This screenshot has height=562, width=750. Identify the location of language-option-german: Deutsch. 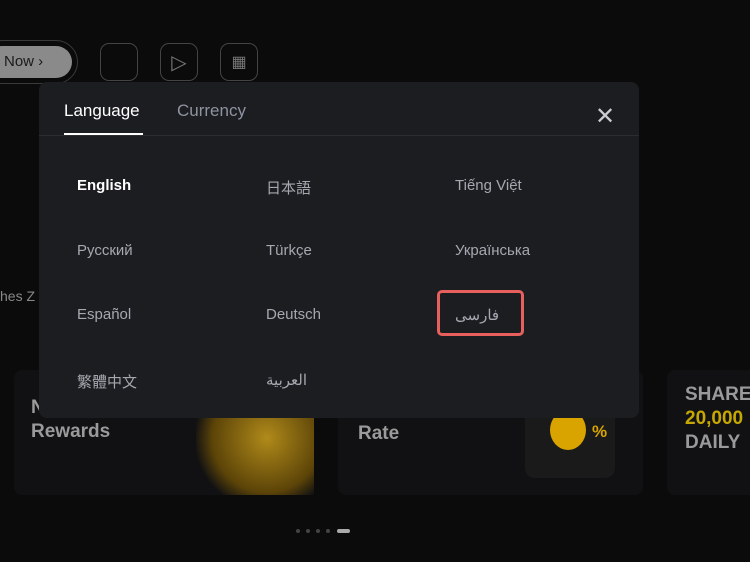
(293, 314).